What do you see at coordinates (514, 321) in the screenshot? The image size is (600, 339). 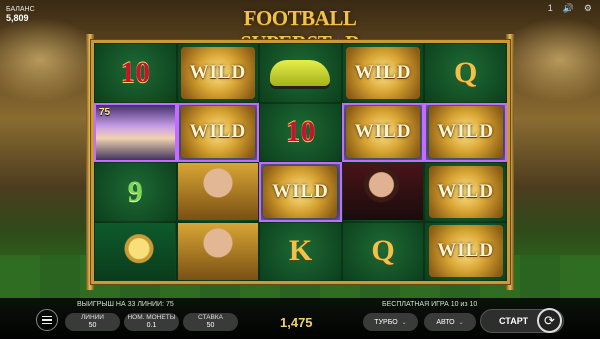 I see `start-label: СТАРТ` at bounding box center [514, 321].